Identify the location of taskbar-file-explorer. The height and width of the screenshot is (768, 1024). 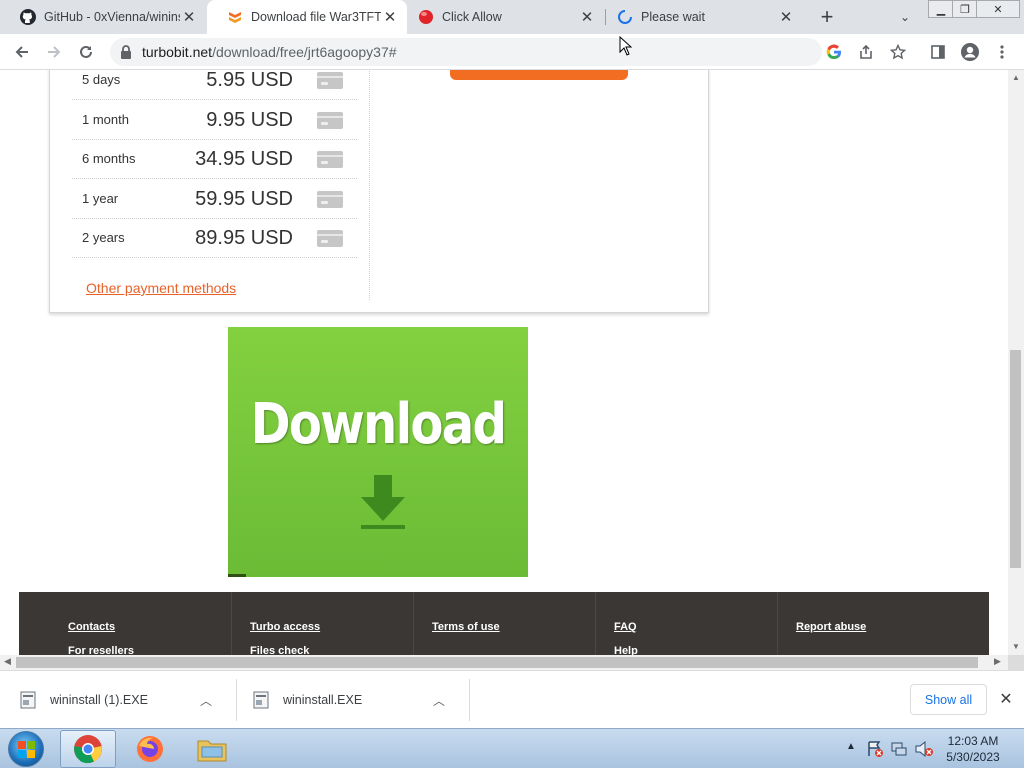
(212, 749).